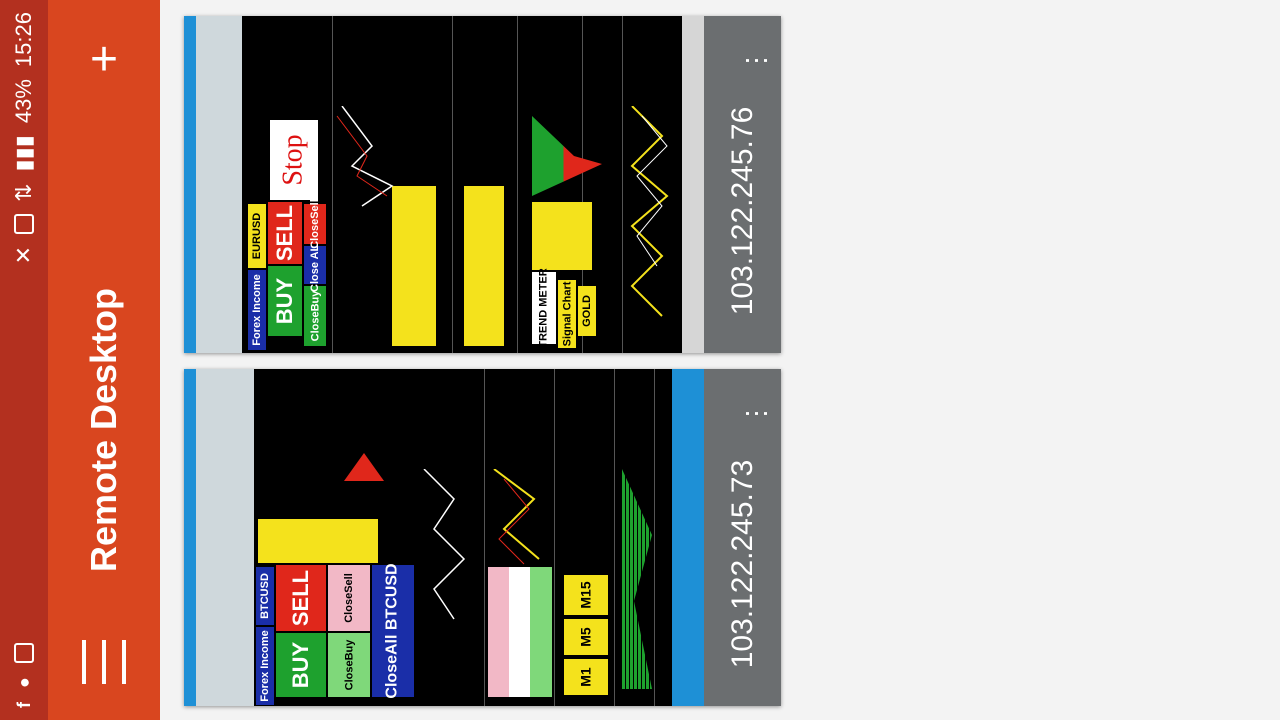 This screenshot has width=1280, height=720. Describe the element at coordinates (23, 255) in the screenshot. I see `mute-icon: ✕` at that location.